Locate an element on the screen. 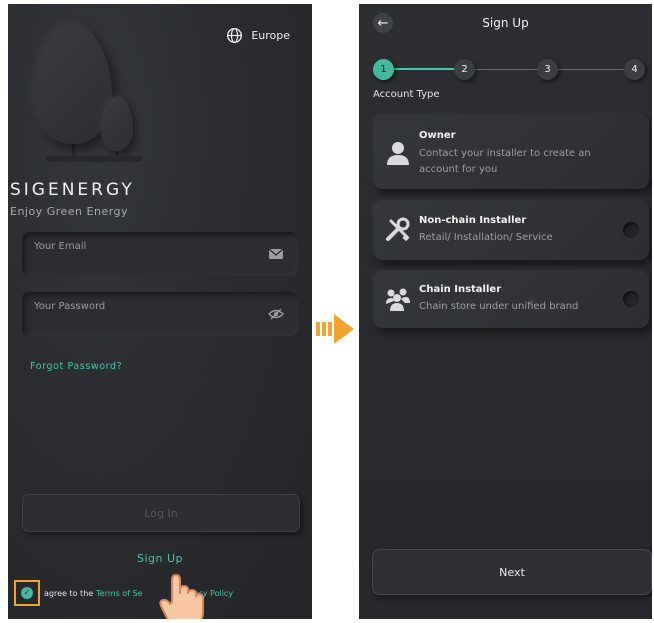  option-description: Retail/ Installation/ Service is located at coordinates (486, 237).